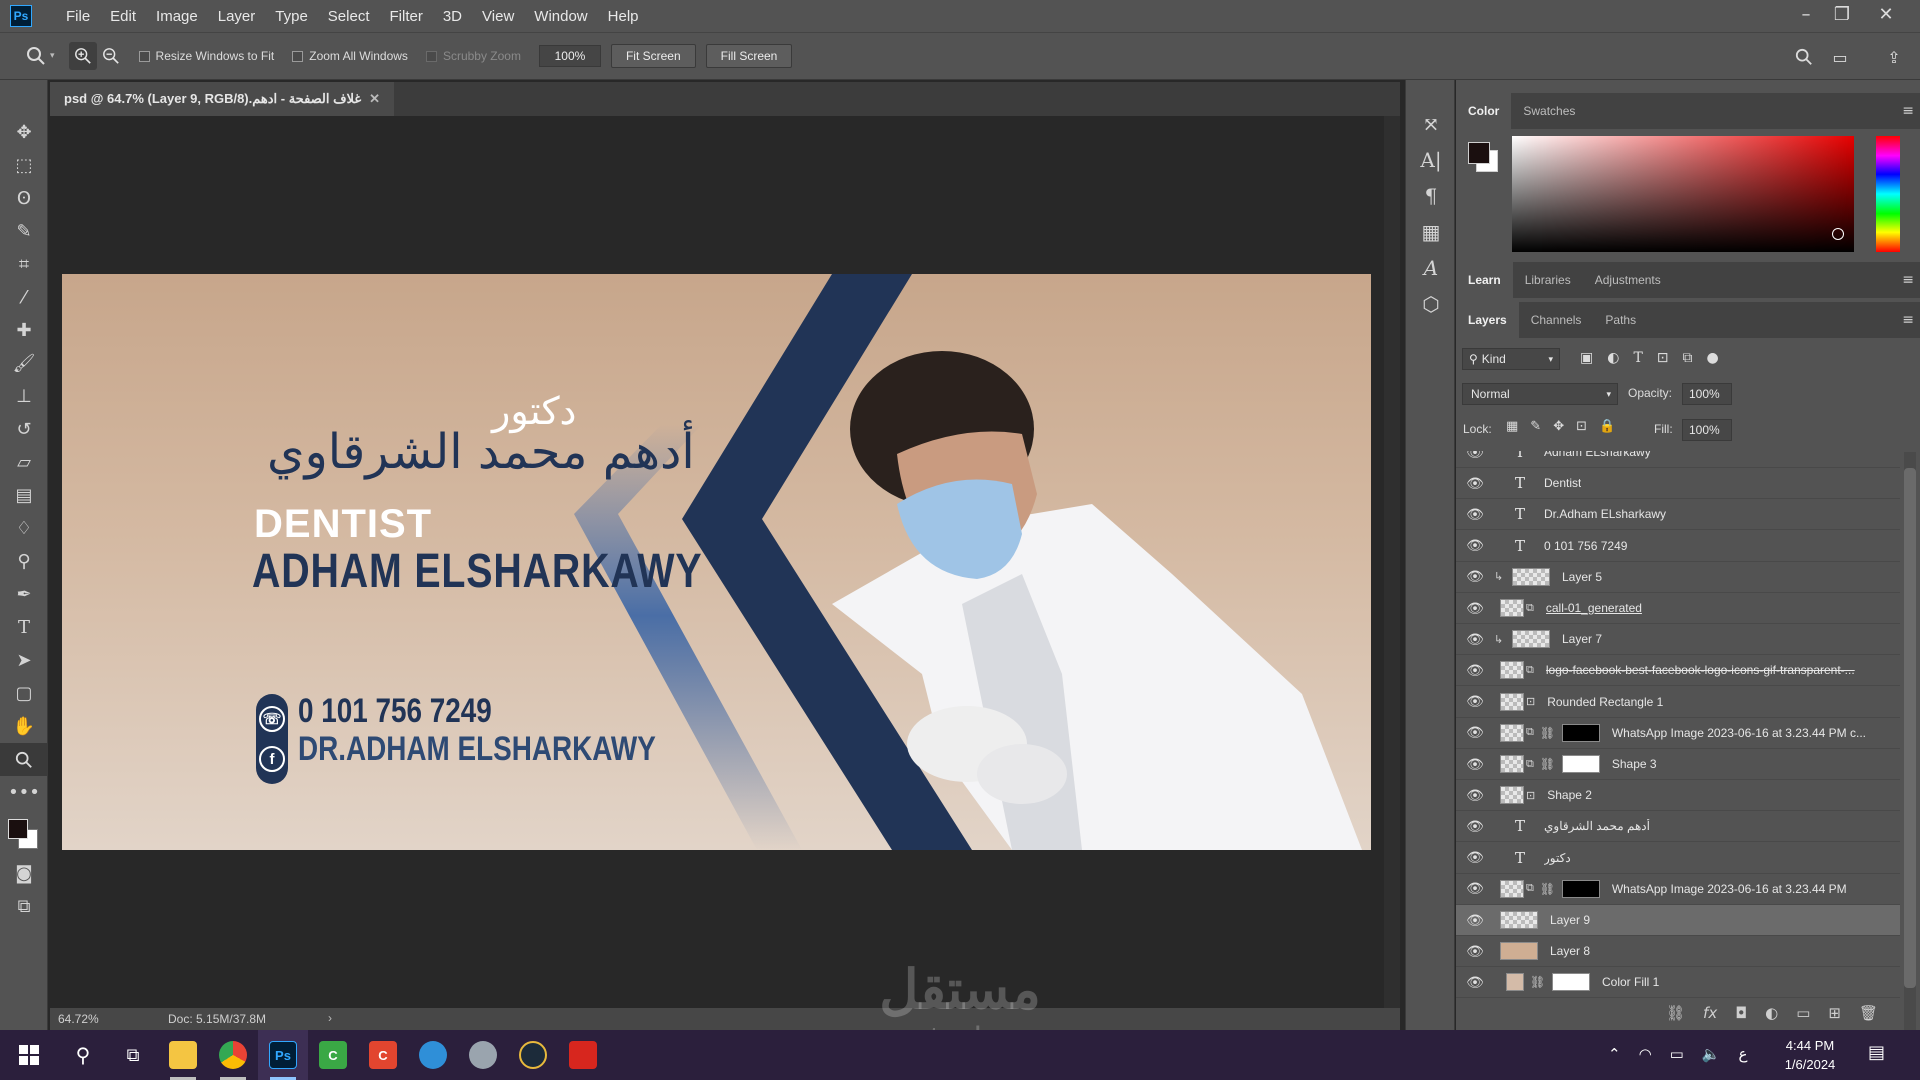 The width and height of the screenshot is (1920, 1080). What do you see at coordinates (1886, 14) in the screenshot?
I see `close-icon: ✕` at bounding box center [1886, 14].